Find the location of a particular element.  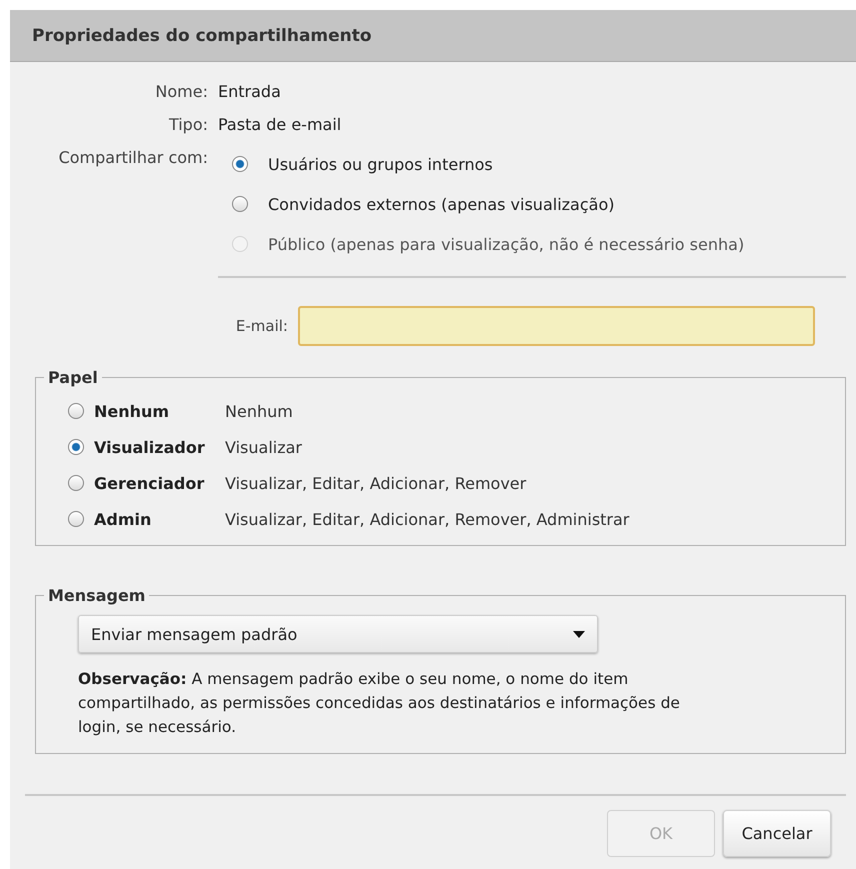

field-value: Entrada is located at coordinates (249, 91).